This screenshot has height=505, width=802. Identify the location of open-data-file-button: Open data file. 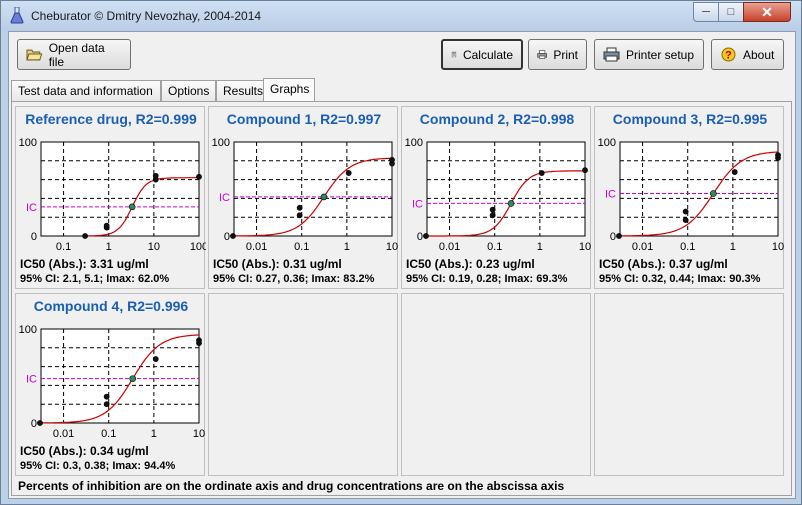
(74, 54).